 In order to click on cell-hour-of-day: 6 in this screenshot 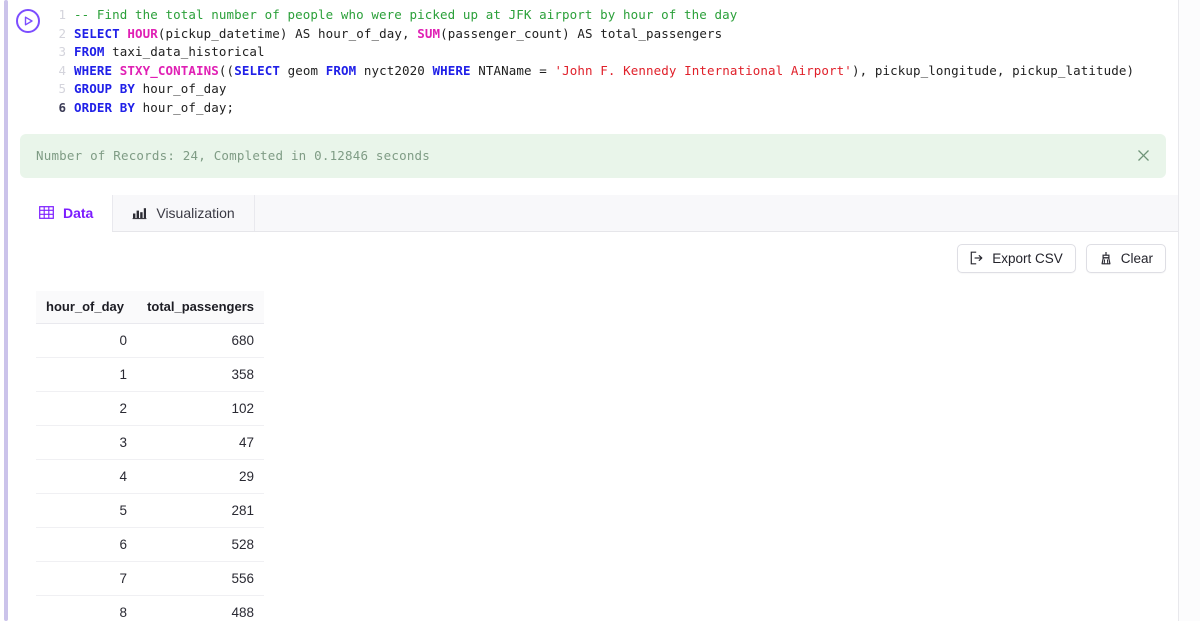, I will do `click(87, 544)`.